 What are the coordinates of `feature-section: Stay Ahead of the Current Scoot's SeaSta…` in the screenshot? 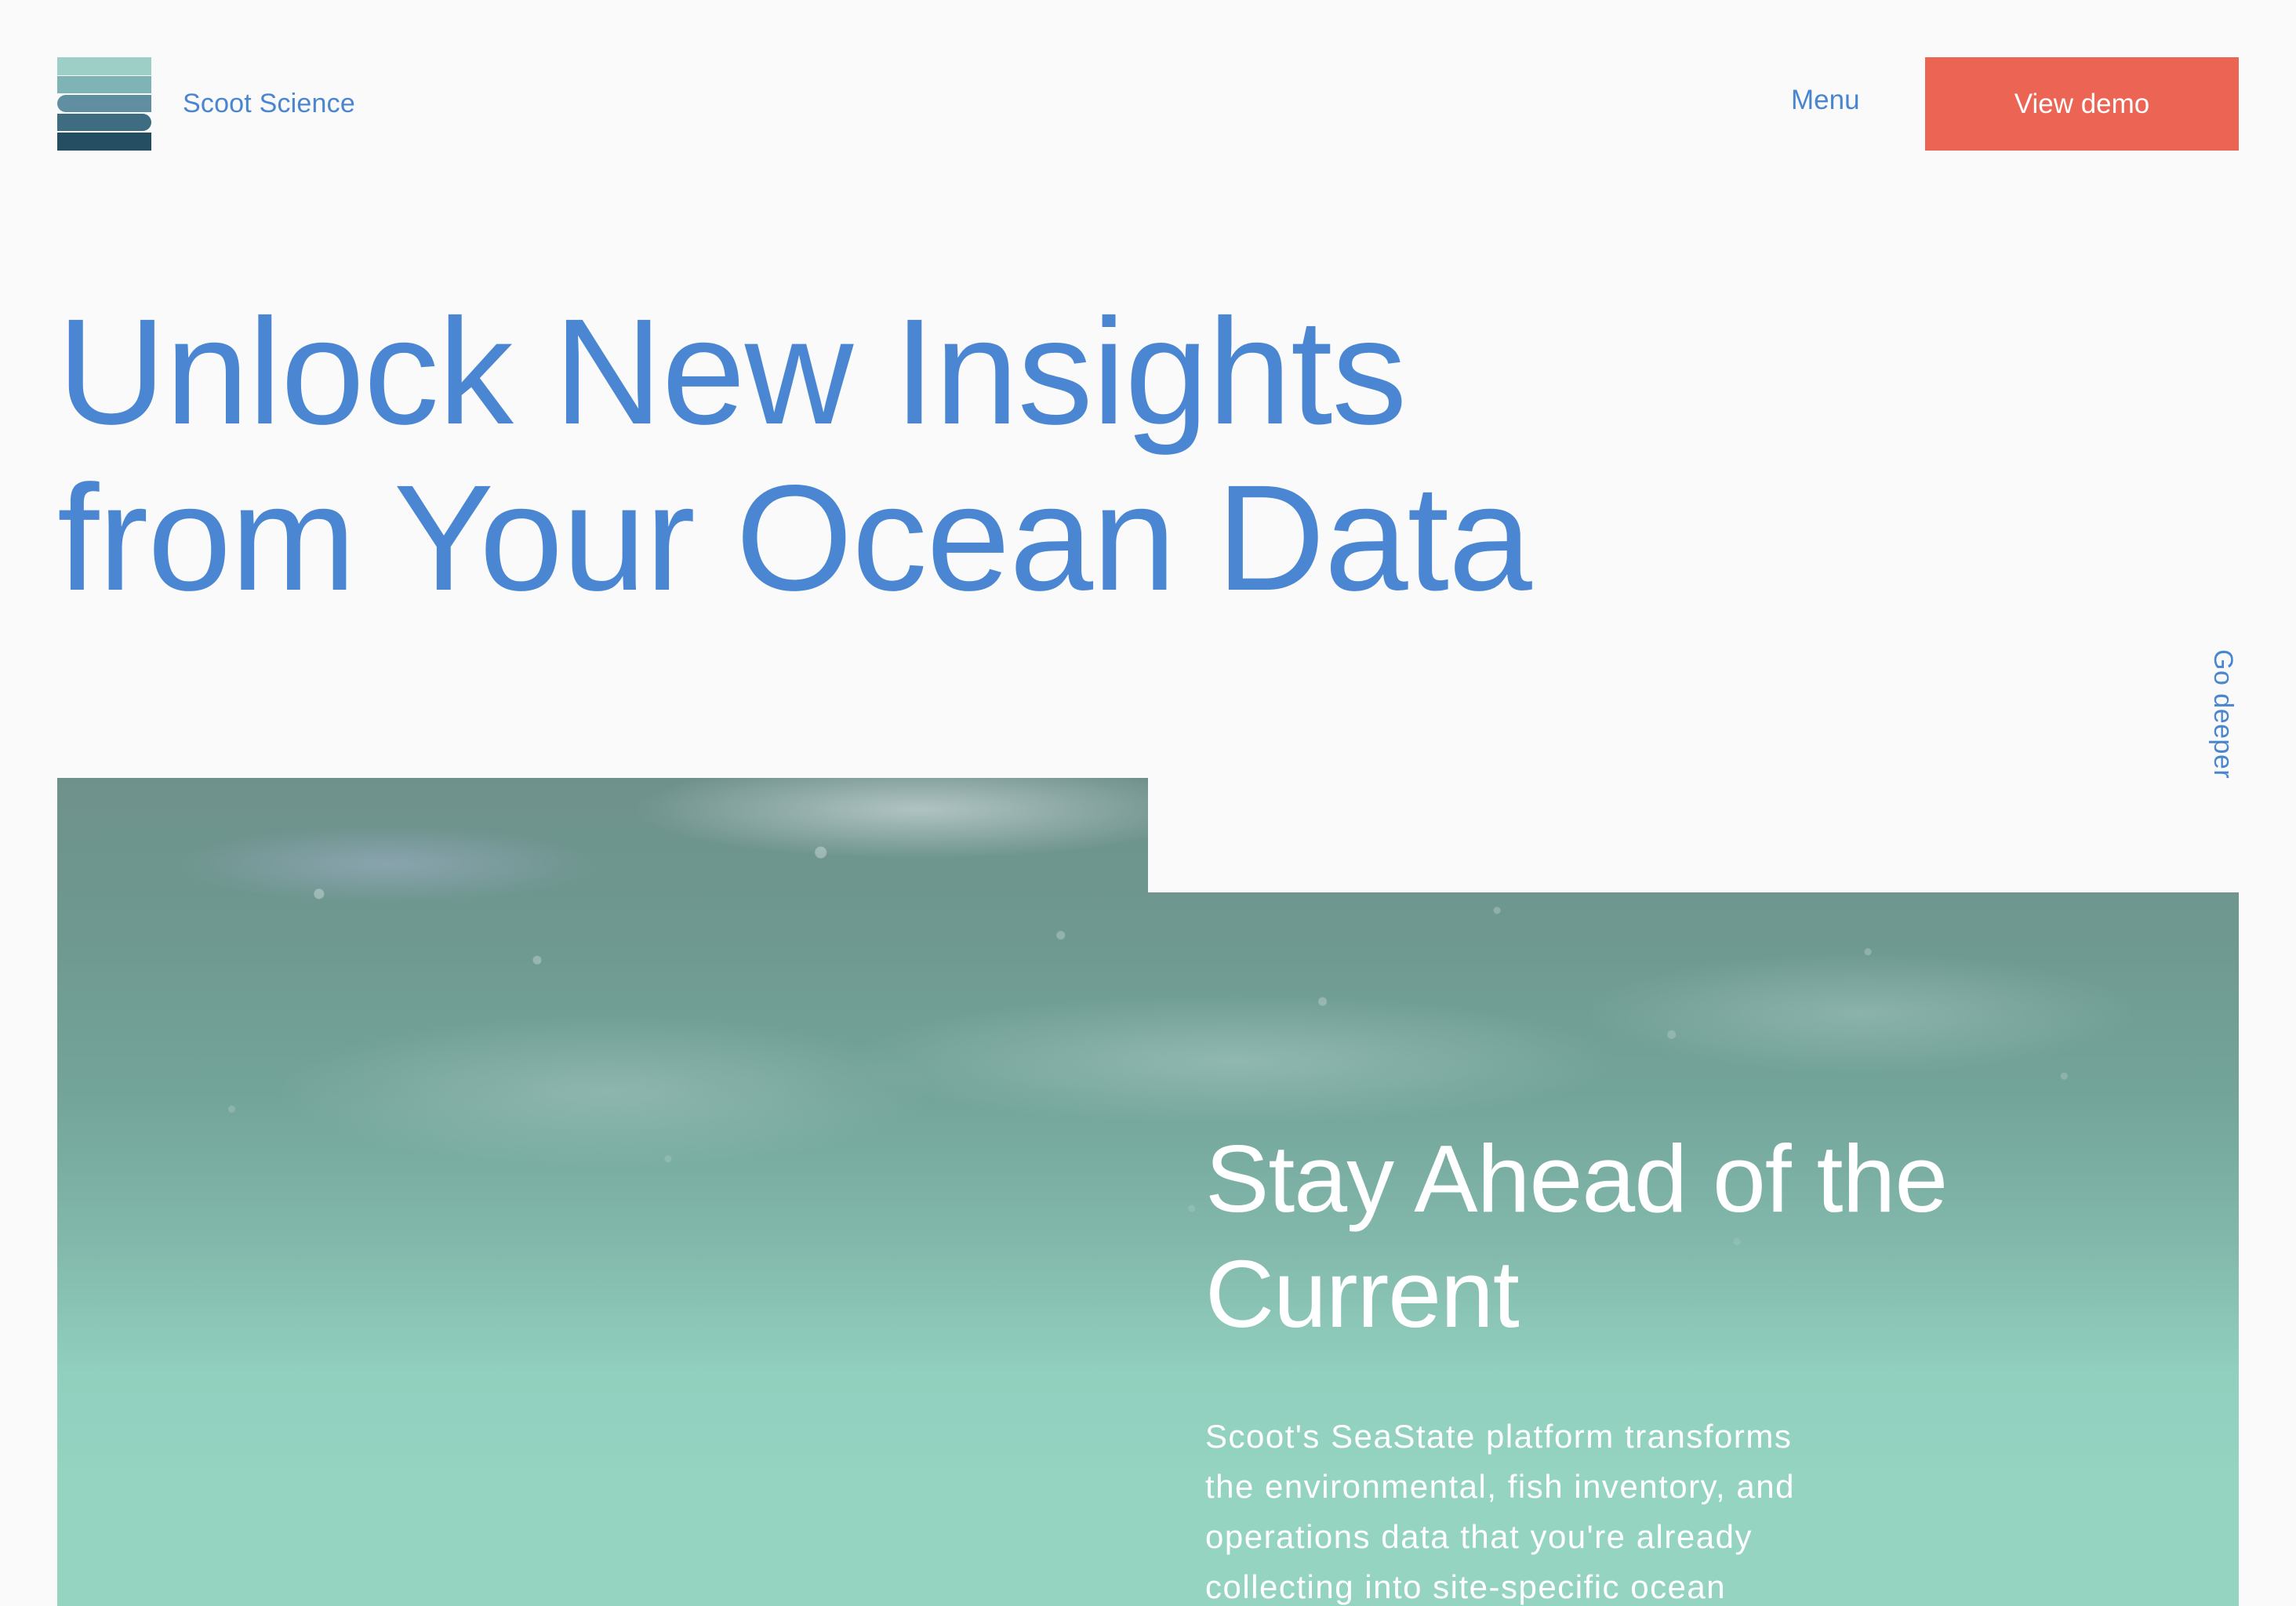 It's located at (1656, 1363).